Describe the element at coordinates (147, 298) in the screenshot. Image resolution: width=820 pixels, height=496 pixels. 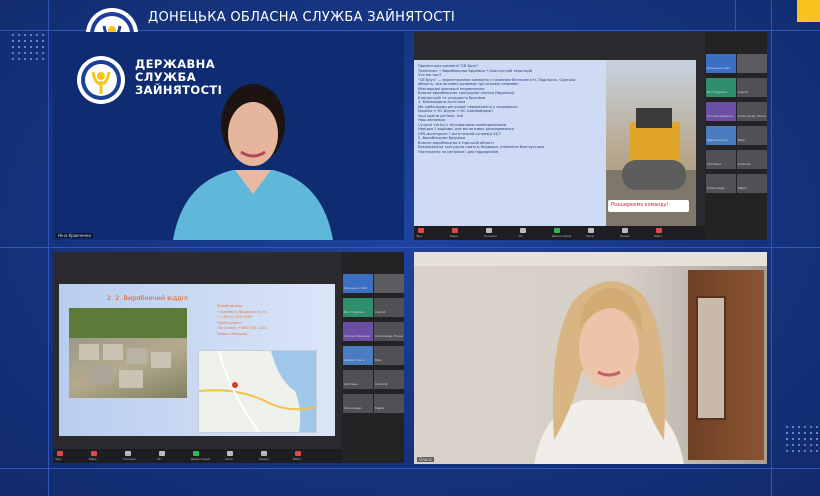
I see `slide-title: 2. 2. Виробничий відділ` at that location.